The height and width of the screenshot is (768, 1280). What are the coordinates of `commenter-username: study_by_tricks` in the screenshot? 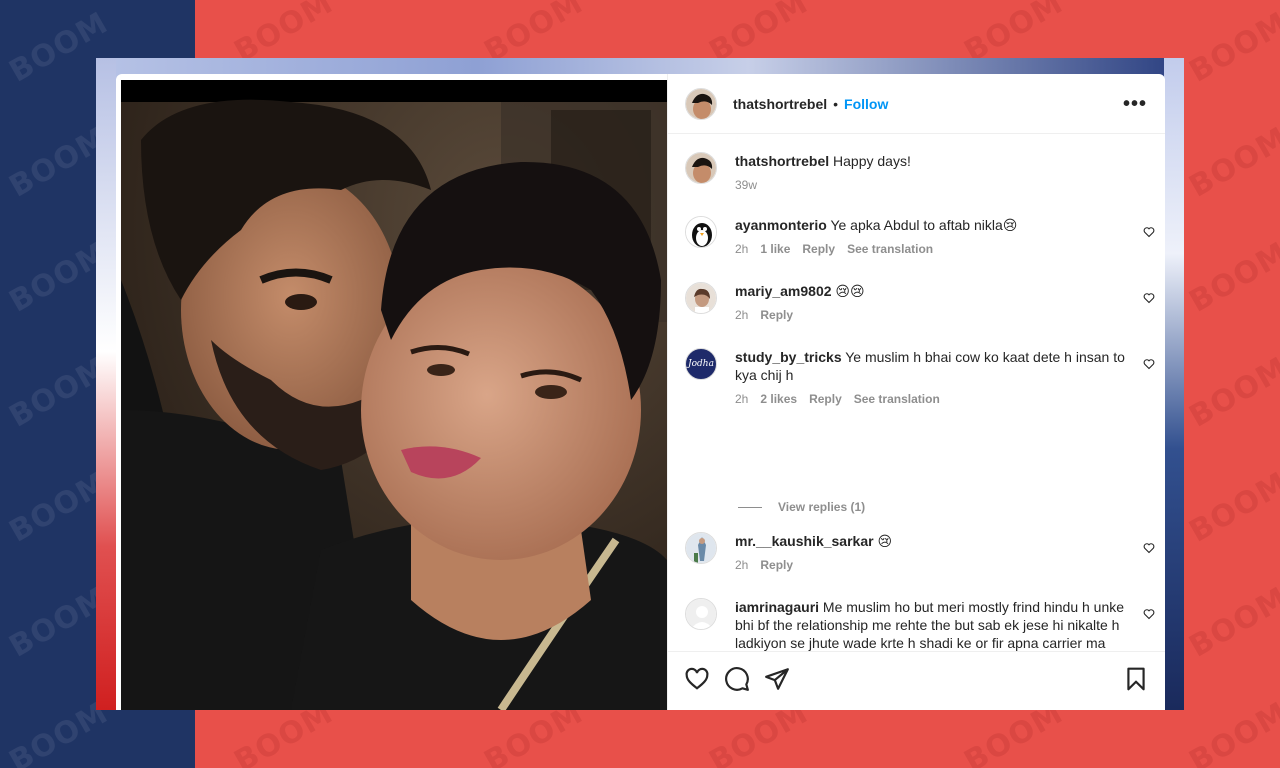 It's located at (788, 357).